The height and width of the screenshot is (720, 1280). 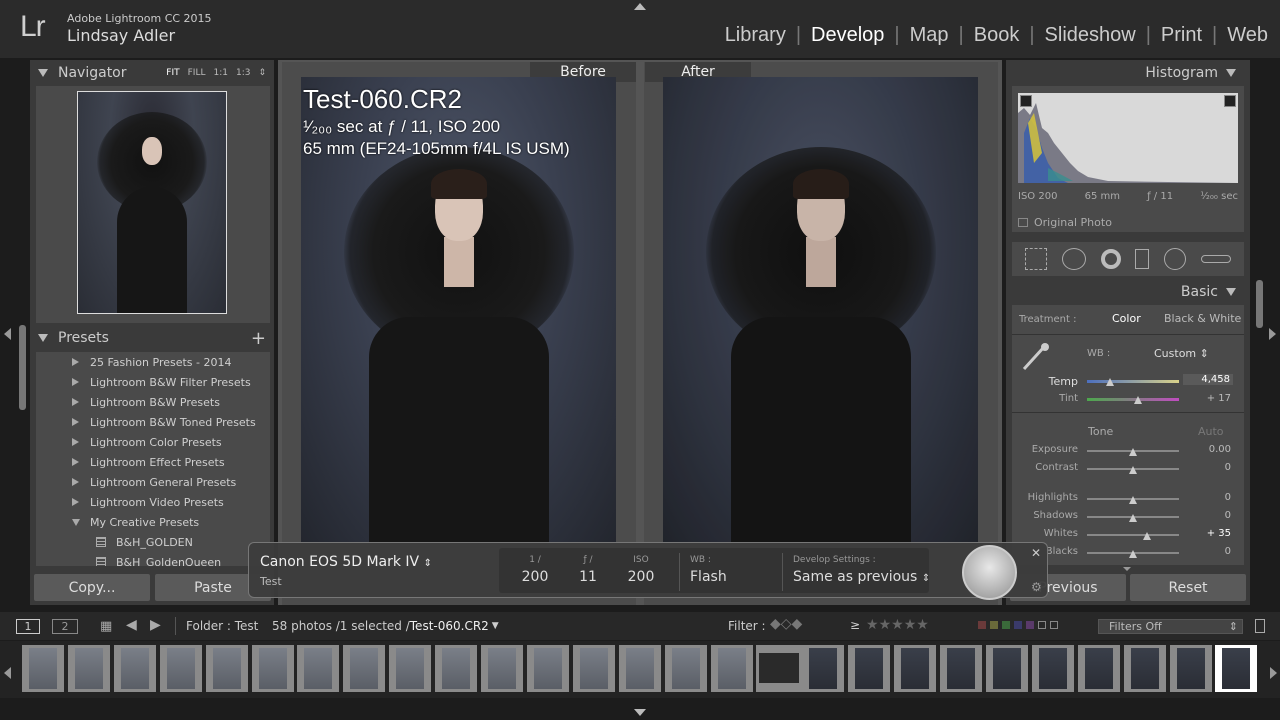 I want to click on module-book: Book, so click(x=997, y=35).